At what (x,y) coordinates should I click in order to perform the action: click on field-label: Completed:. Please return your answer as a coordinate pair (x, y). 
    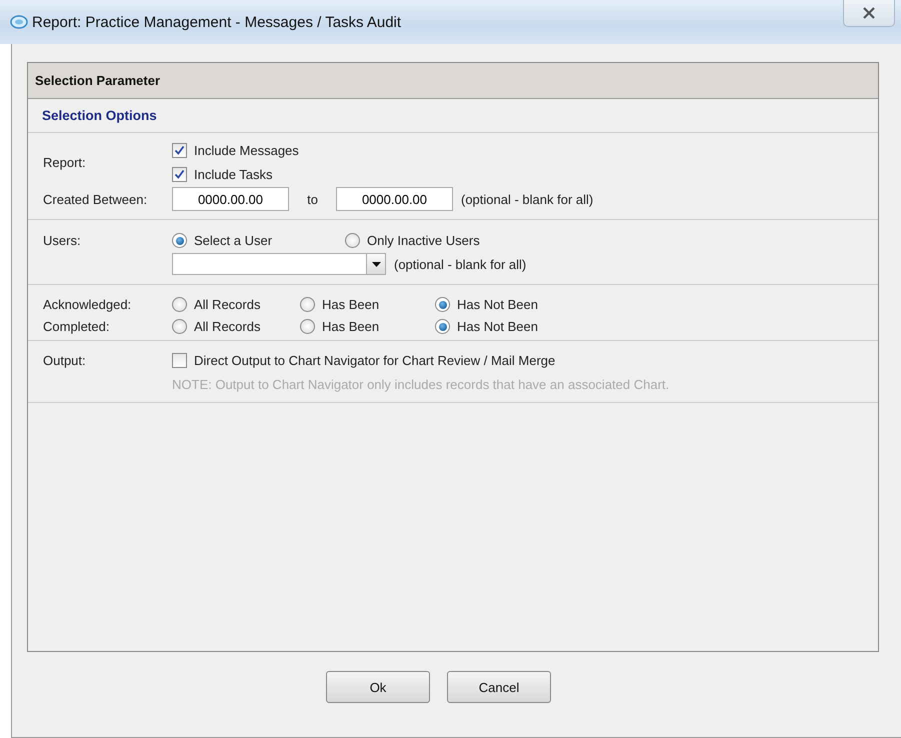
    Looking at the image, I should click on (76, 326).